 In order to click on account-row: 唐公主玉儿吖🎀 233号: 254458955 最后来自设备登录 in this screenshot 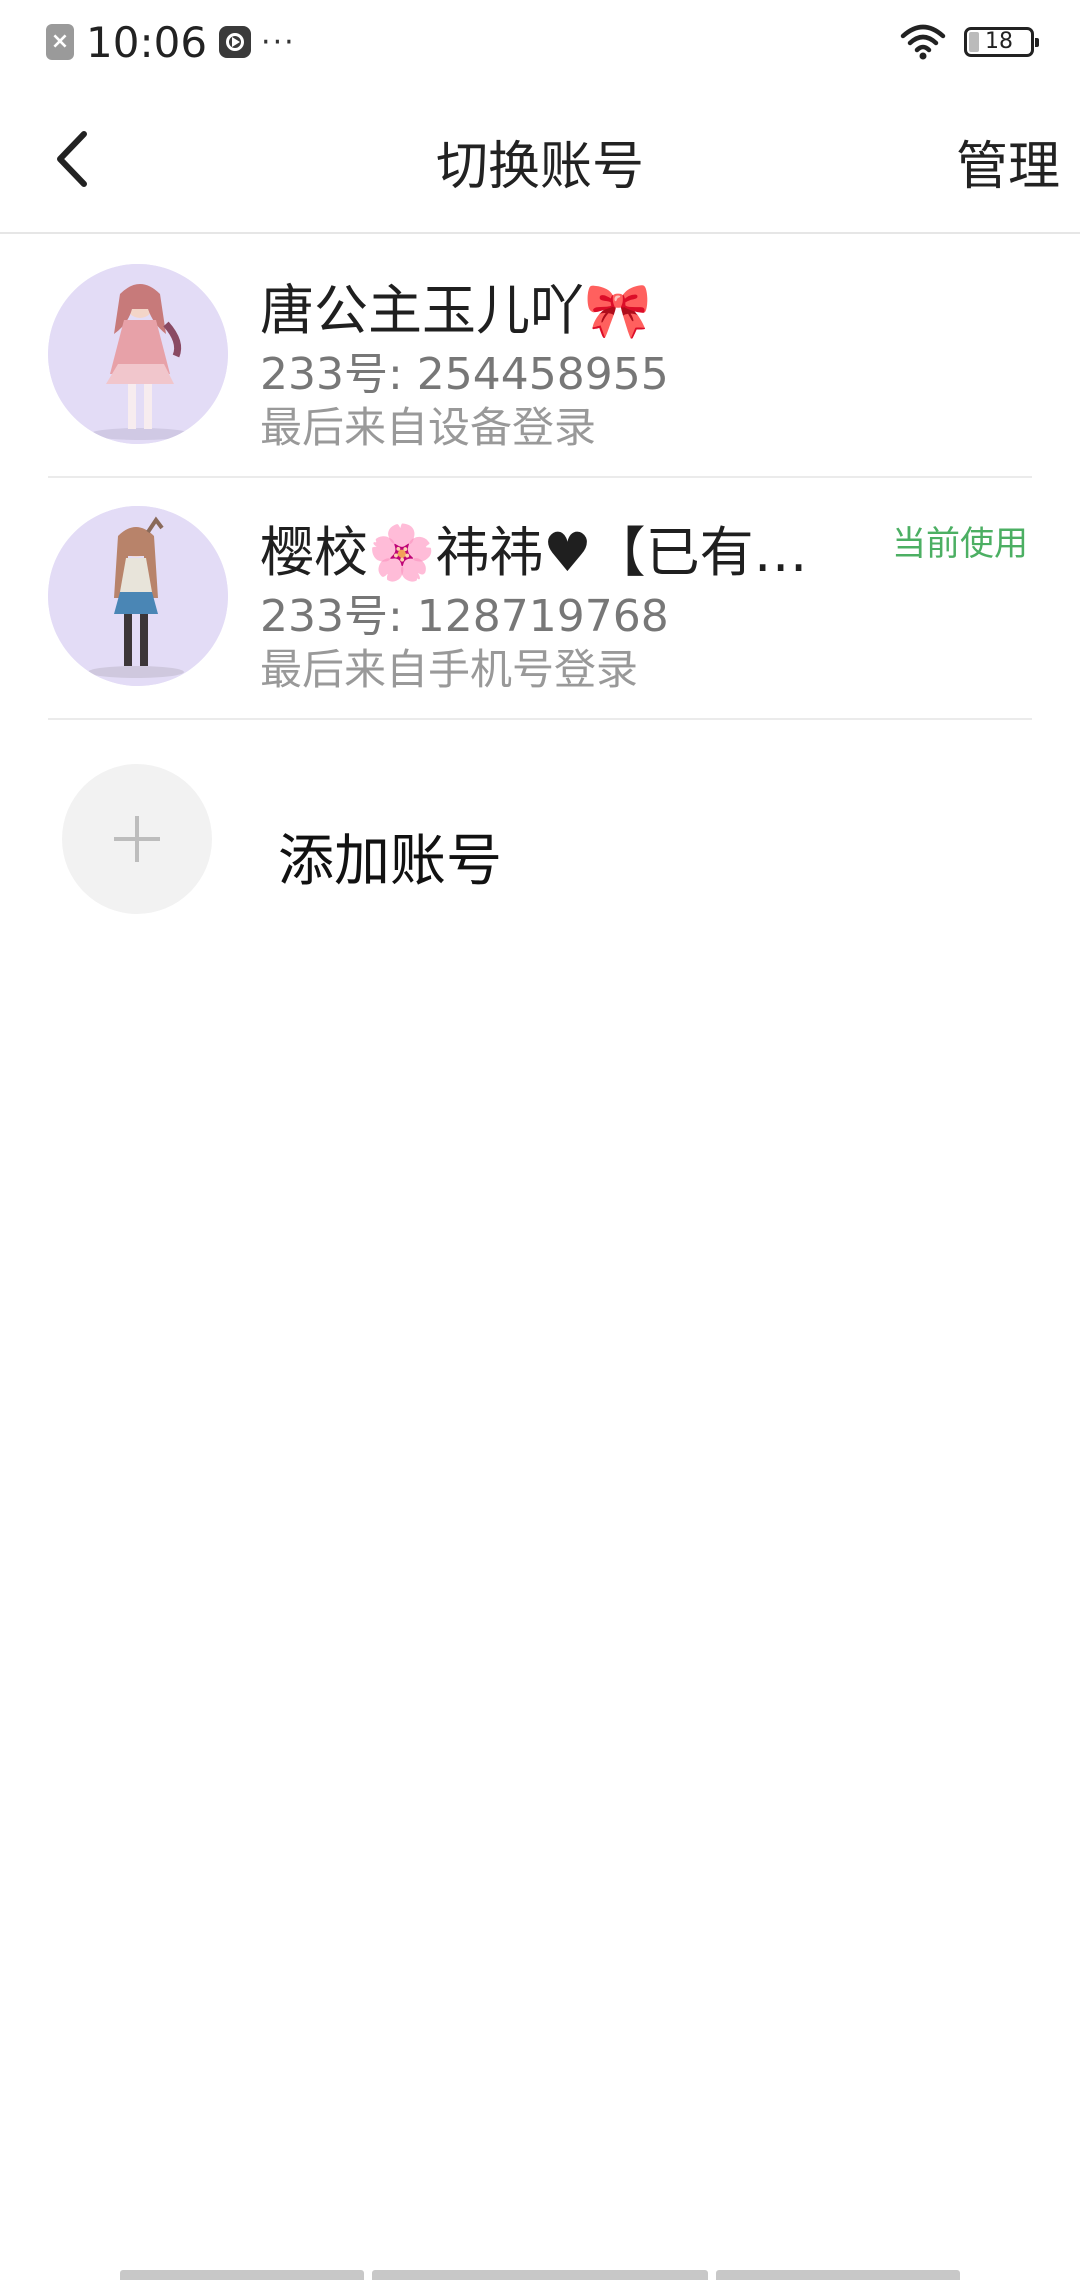, I will do `click(540, 357)`.